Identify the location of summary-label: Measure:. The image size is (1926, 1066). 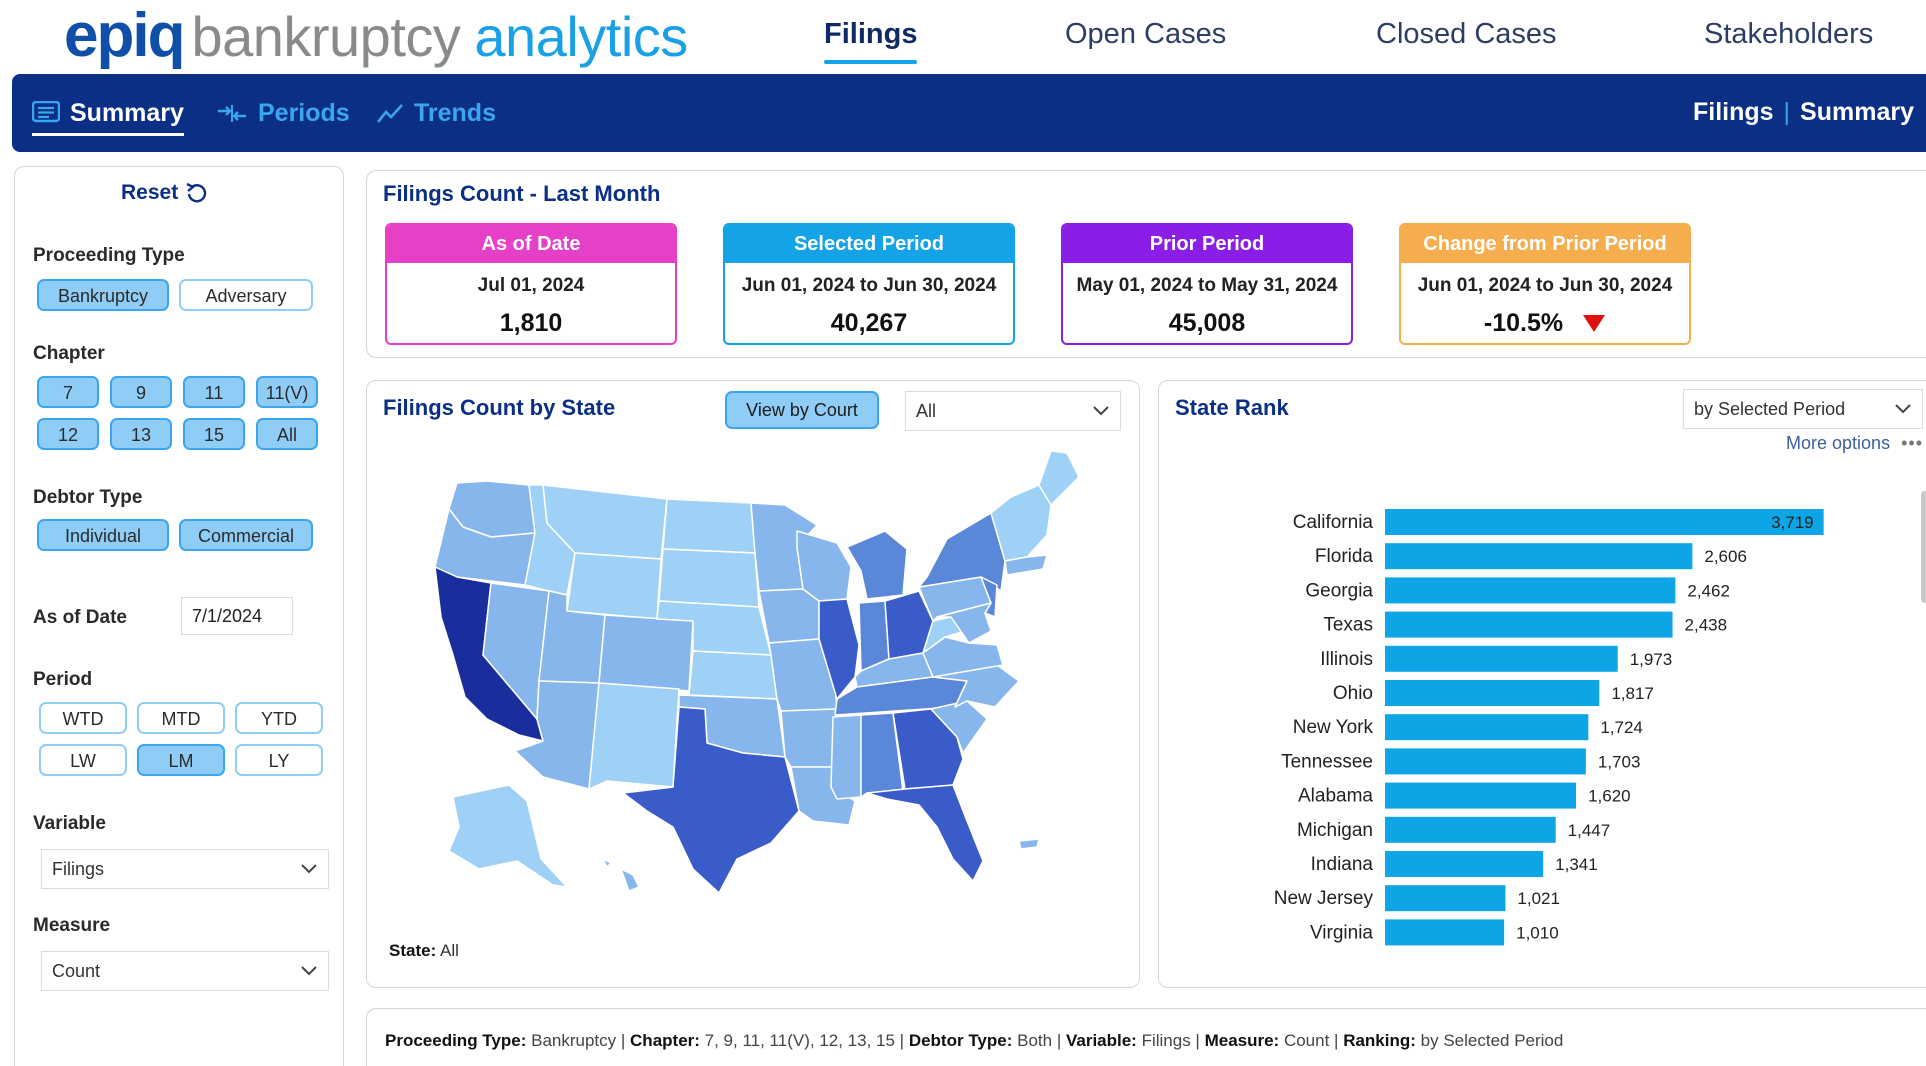
(1242, 1040).